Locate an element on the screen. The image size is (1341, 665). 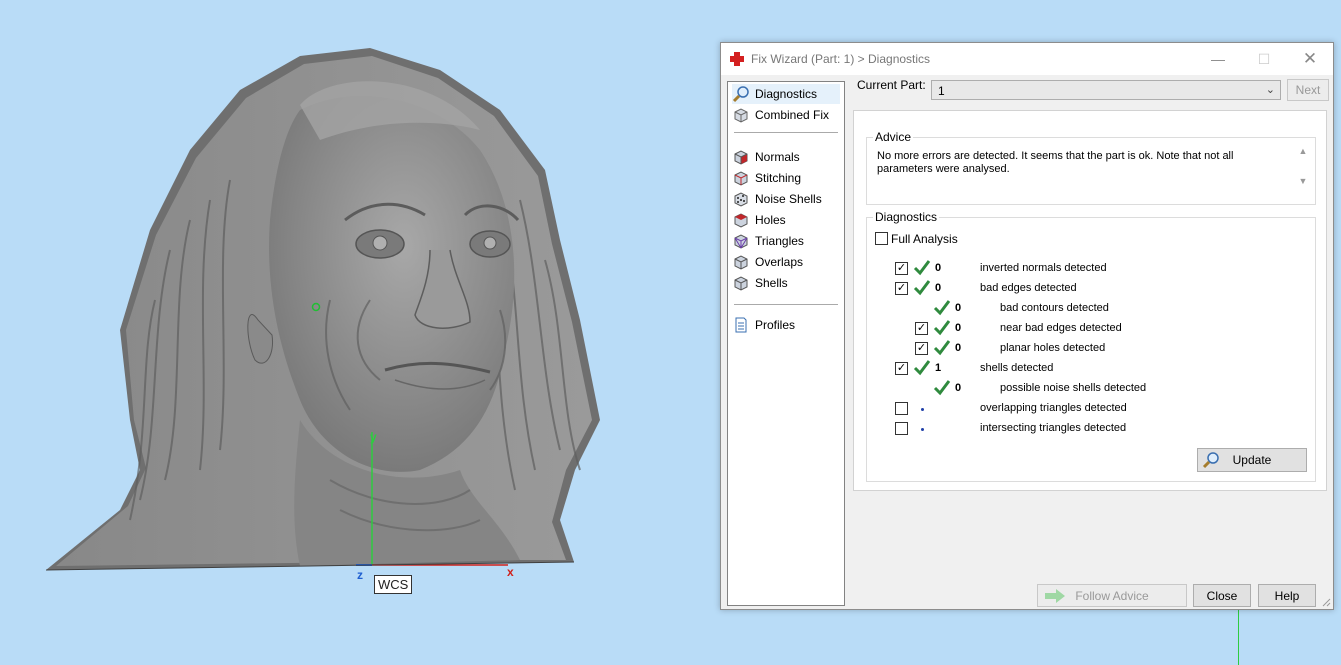
normals-cube-icon is located at coordinates (741, 157).